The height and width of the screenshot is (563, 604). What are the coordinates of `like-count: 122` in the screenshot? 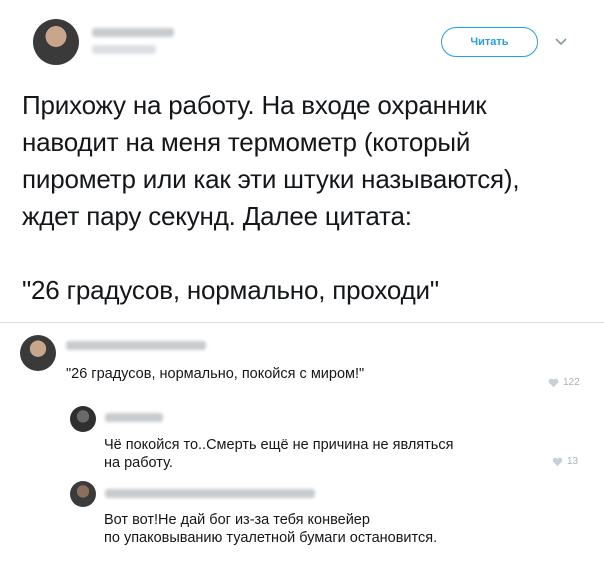 It's located at (564, 382).